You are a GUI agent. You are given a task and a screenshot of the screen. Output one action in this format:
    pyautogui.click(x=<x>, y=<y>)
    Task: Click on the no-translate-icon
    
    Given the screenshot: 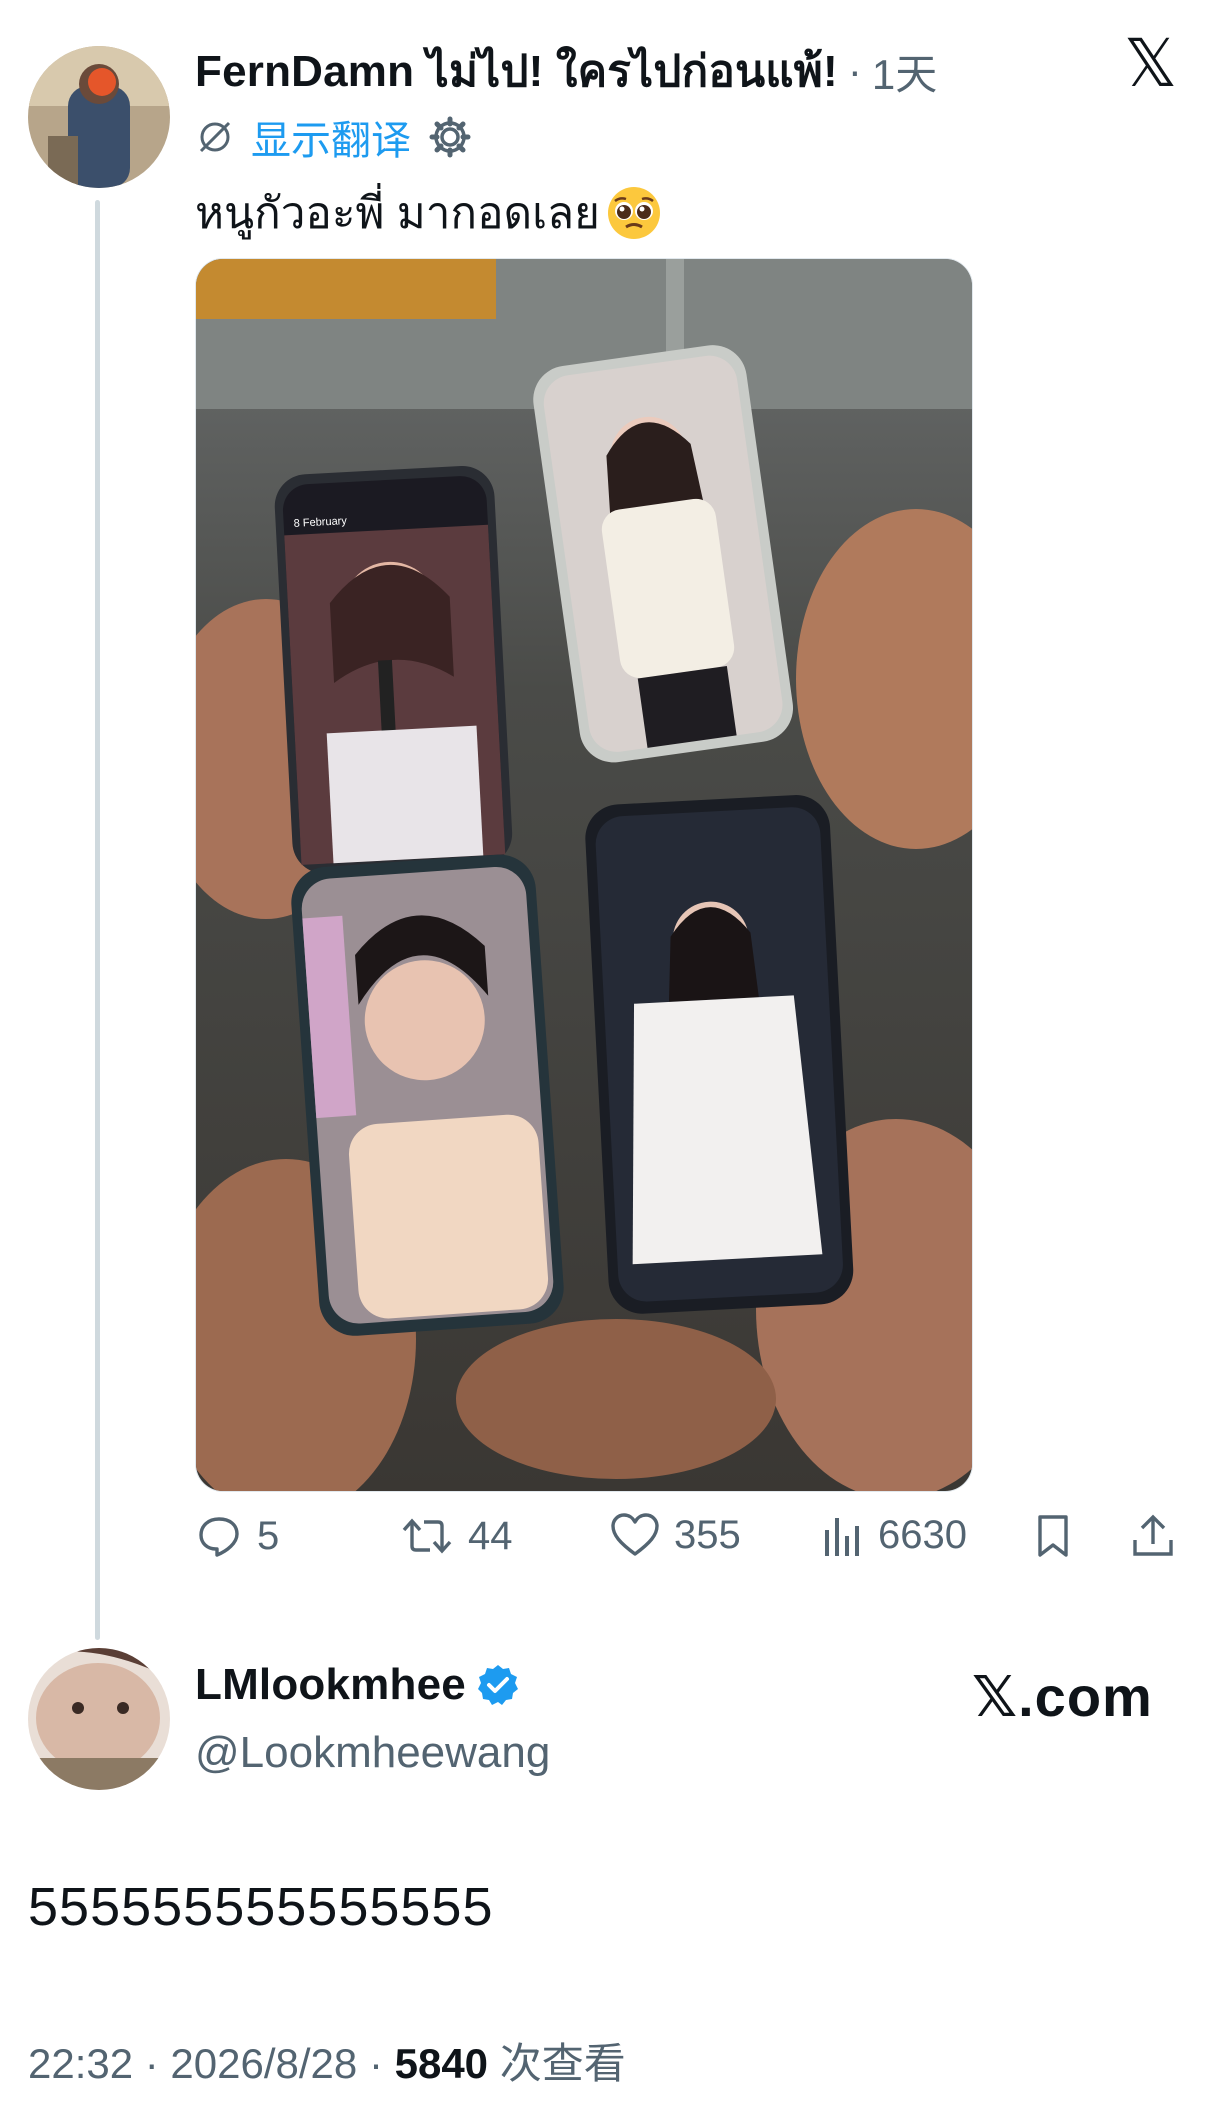 What is the action you would take?
    pyautogui.click(x=215, y=137)
    